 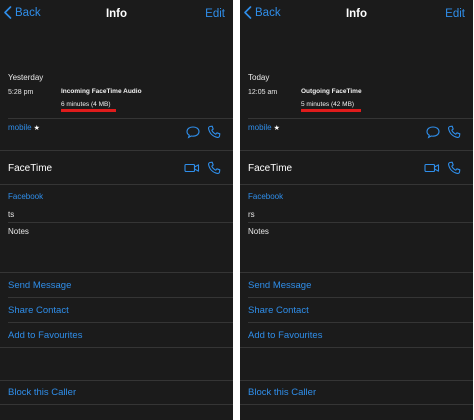 What do you see at coordinates (11, 214) in the screenshot?
I see `facebook-value: ts` at bounding box center [11, 214].